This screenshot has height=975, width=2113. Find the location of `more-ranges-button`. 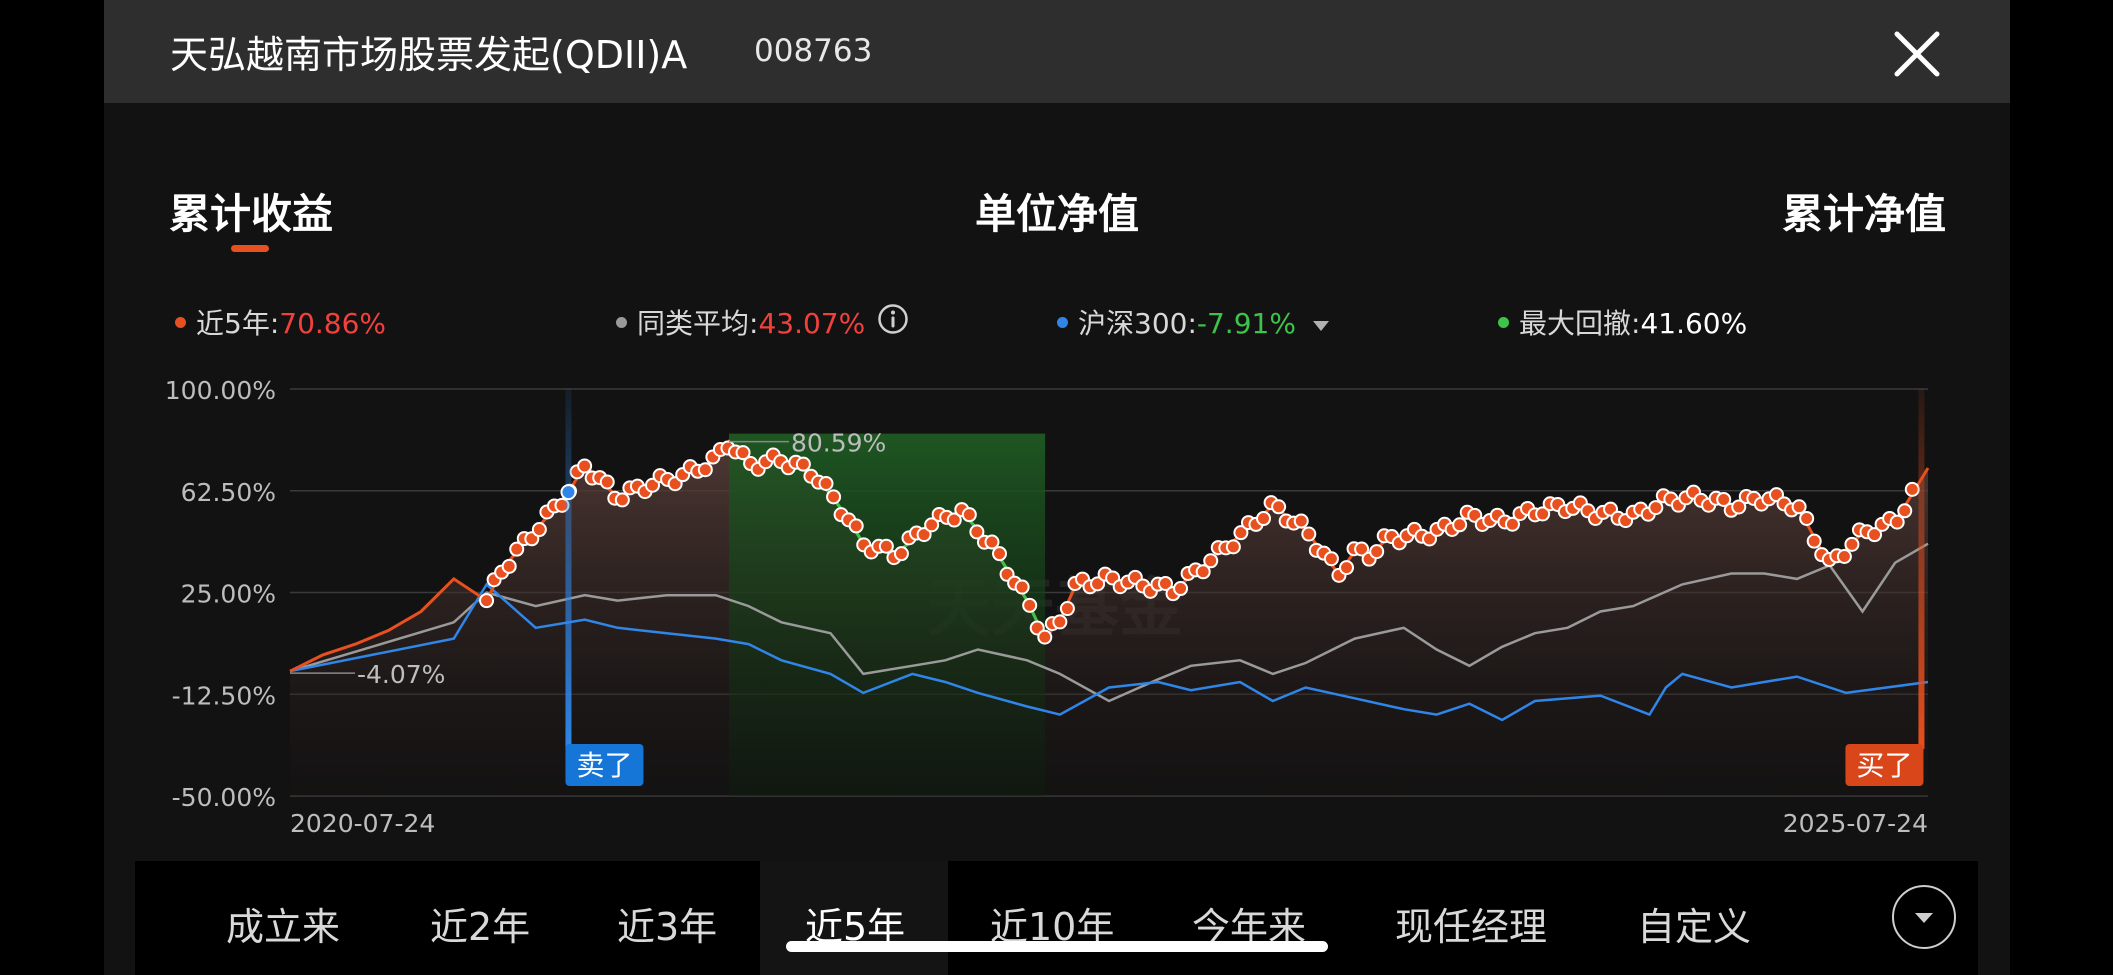

more-ranges-button is located at coordinates (1924, 917).